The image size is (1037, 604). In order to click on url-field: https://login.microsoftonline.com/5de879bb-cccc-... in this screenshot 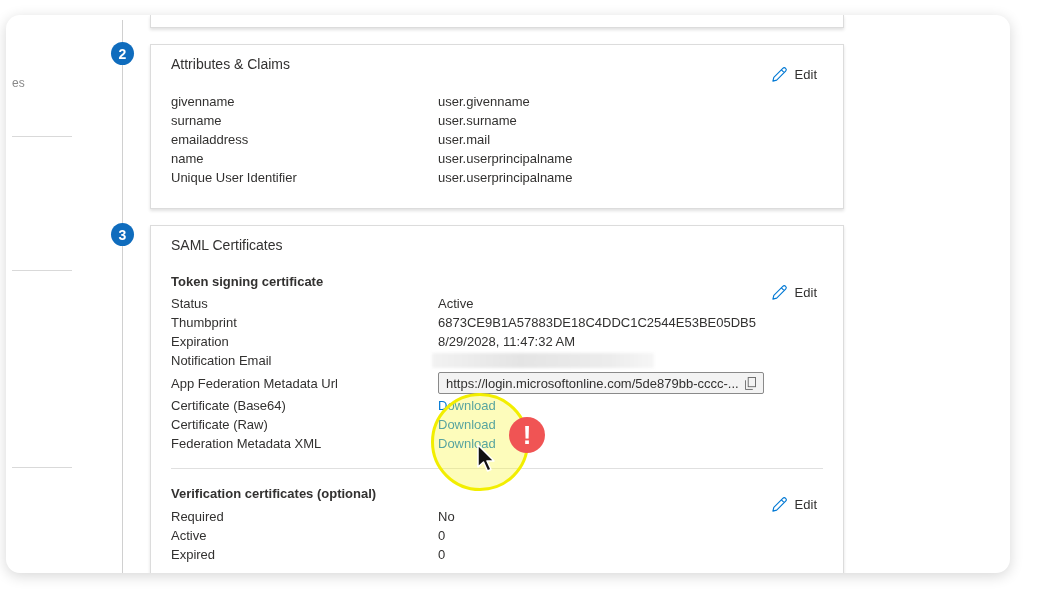, I will do `click(601, 383)`.